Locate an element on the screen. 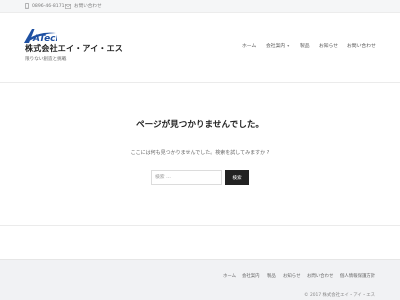 The image size is (400, 300). search-input is located at coordinates (186, 177).